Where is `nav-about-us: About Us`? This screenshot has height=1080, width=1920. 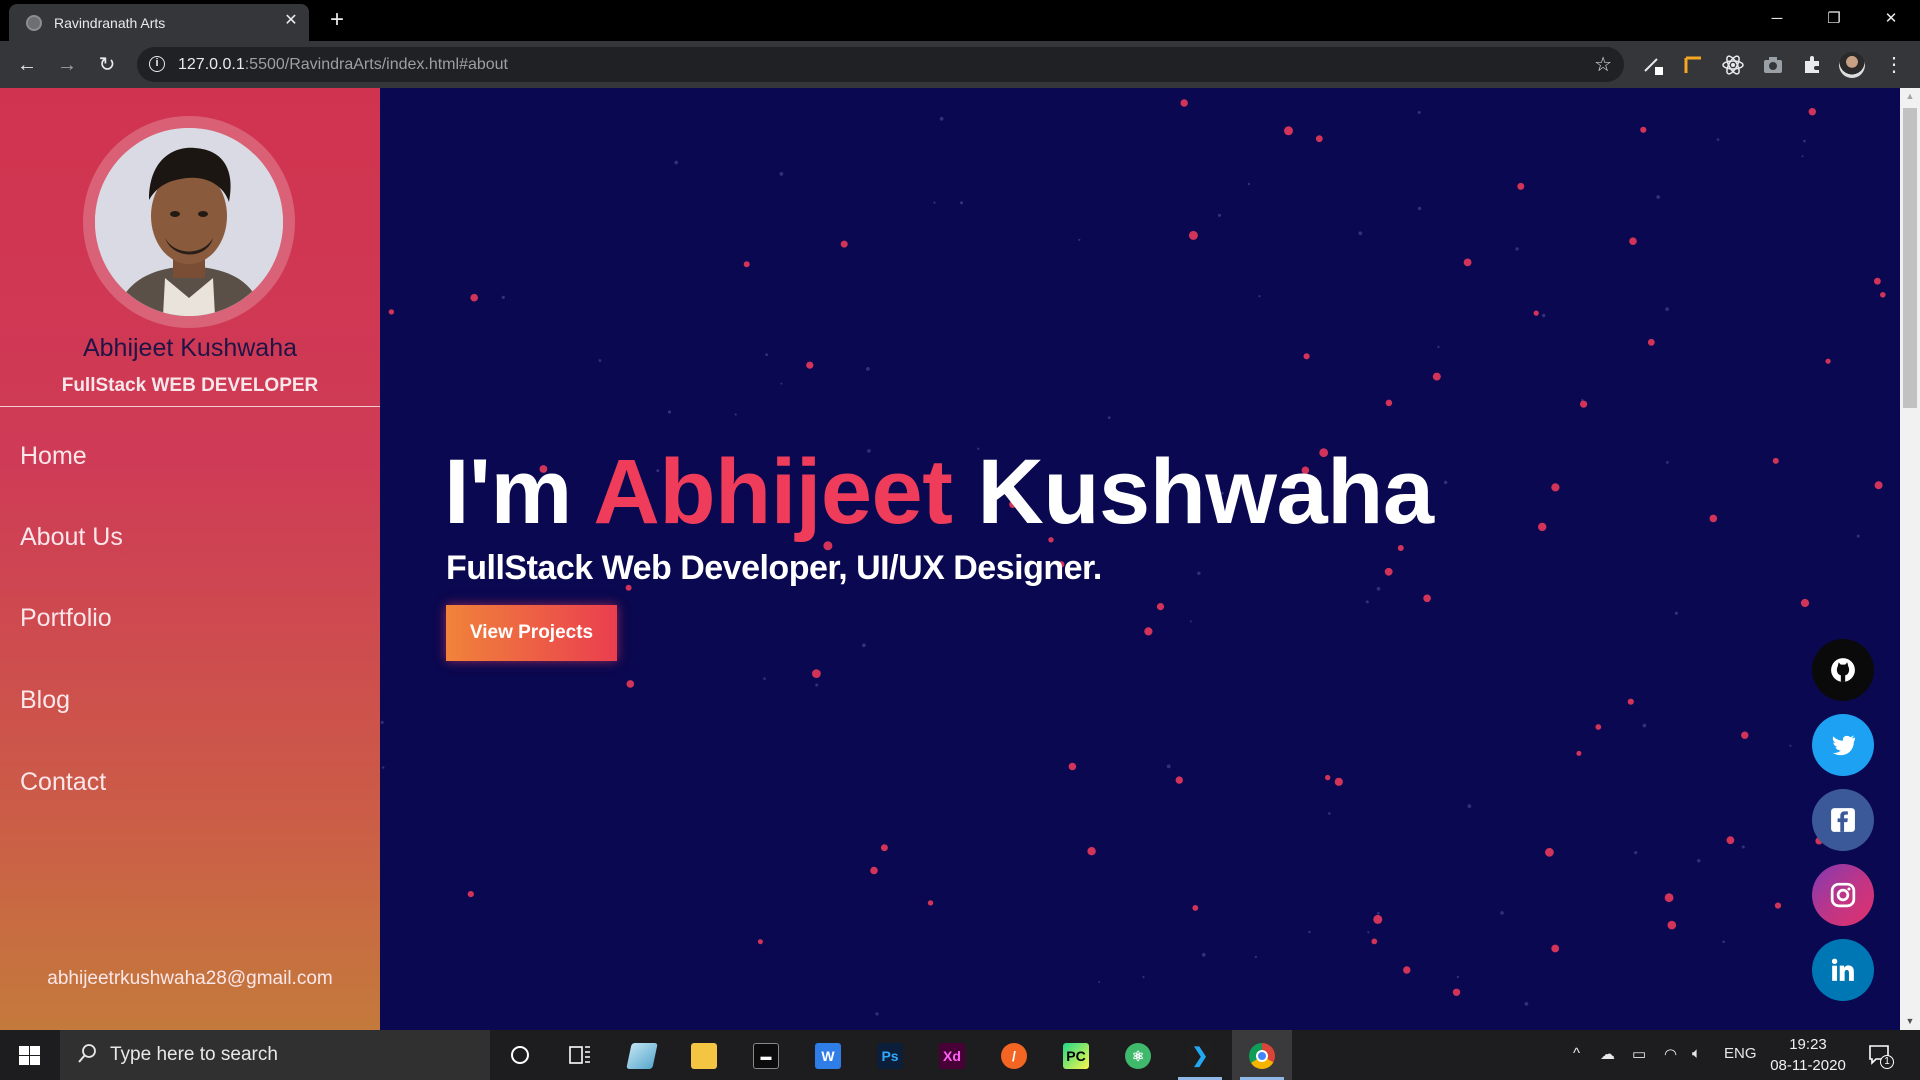 nav-about-us: About Us is located at coordinates (71, 537).